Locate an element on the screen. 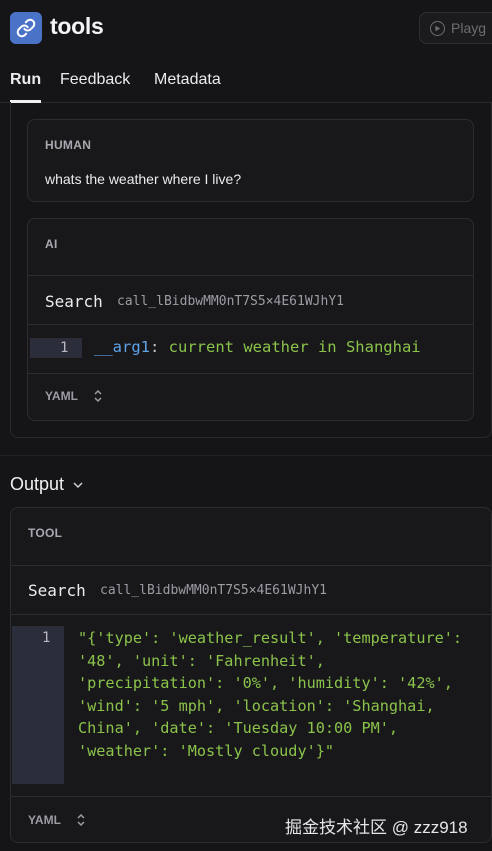  playground-label: Playg is located at coordinates (469, 28).